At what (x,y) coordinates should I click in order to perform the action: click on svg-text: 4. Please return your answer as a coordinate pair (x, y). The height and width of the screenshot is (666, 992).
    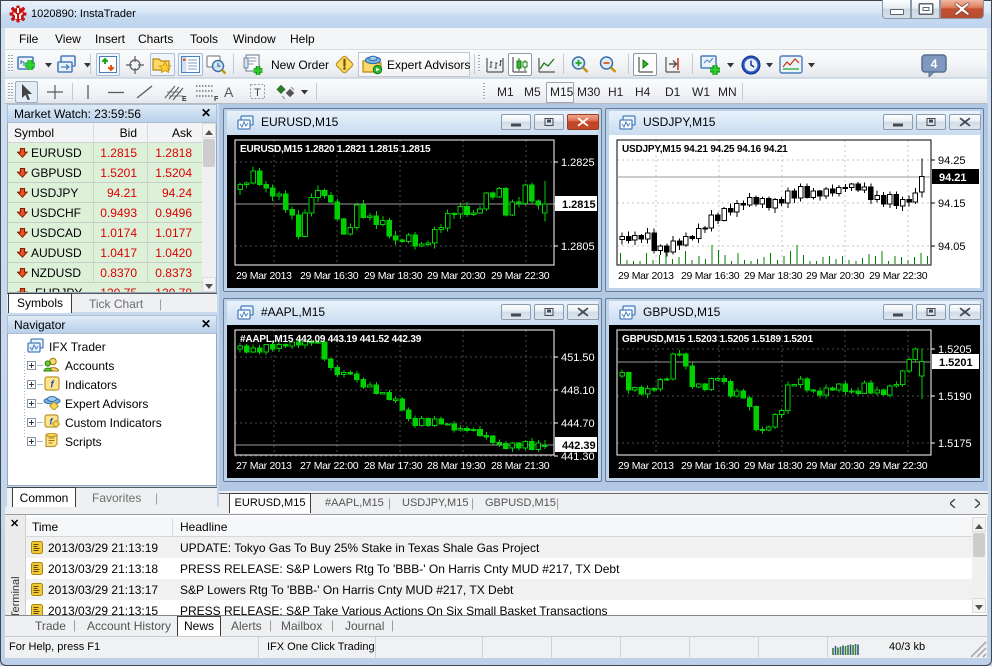
    Looking at the image, I should click on (934, 64).